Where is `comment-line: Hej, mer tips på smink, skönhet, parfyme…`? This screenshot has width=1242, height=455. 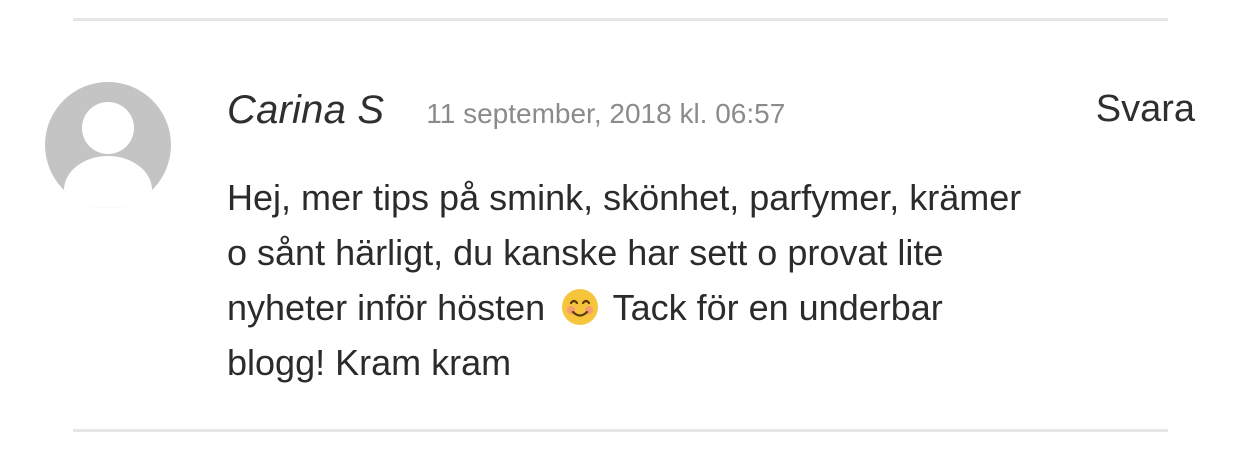 comment-line: Hej, mer tips på smink, skönhet, parfyme… is located at coordinates (677, 197).